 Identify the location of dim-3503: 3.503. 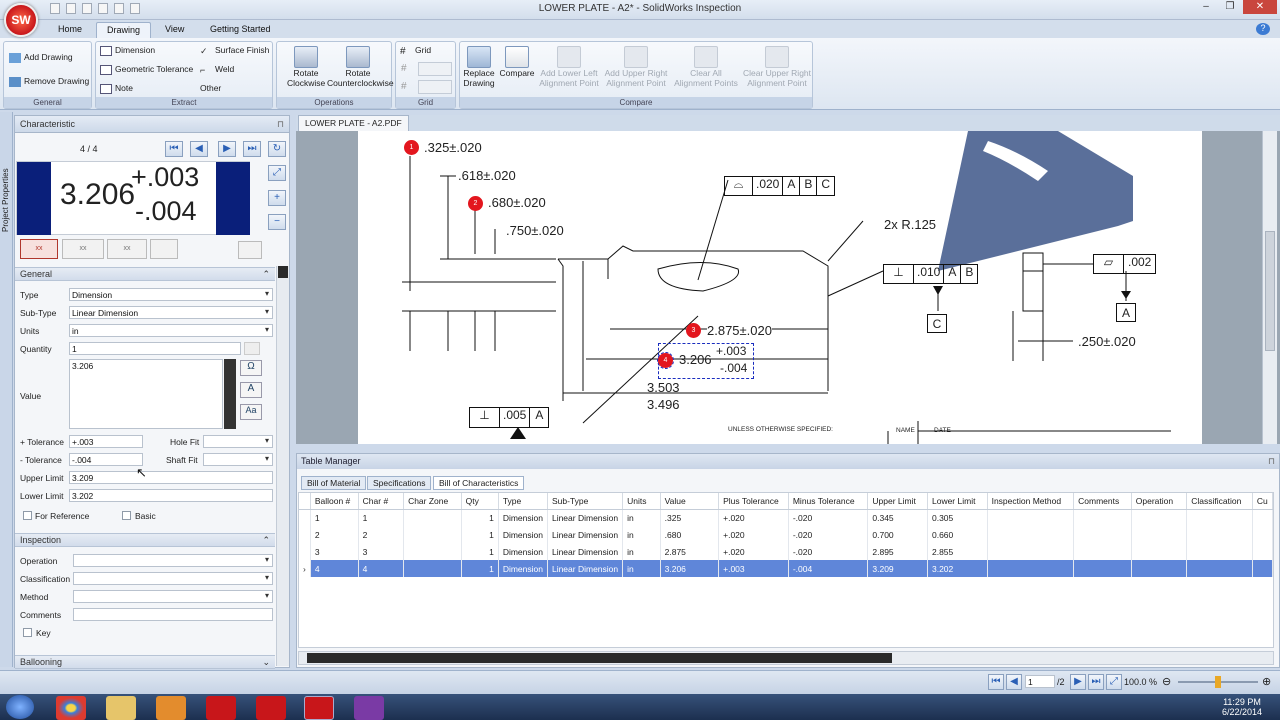
(663, 387).